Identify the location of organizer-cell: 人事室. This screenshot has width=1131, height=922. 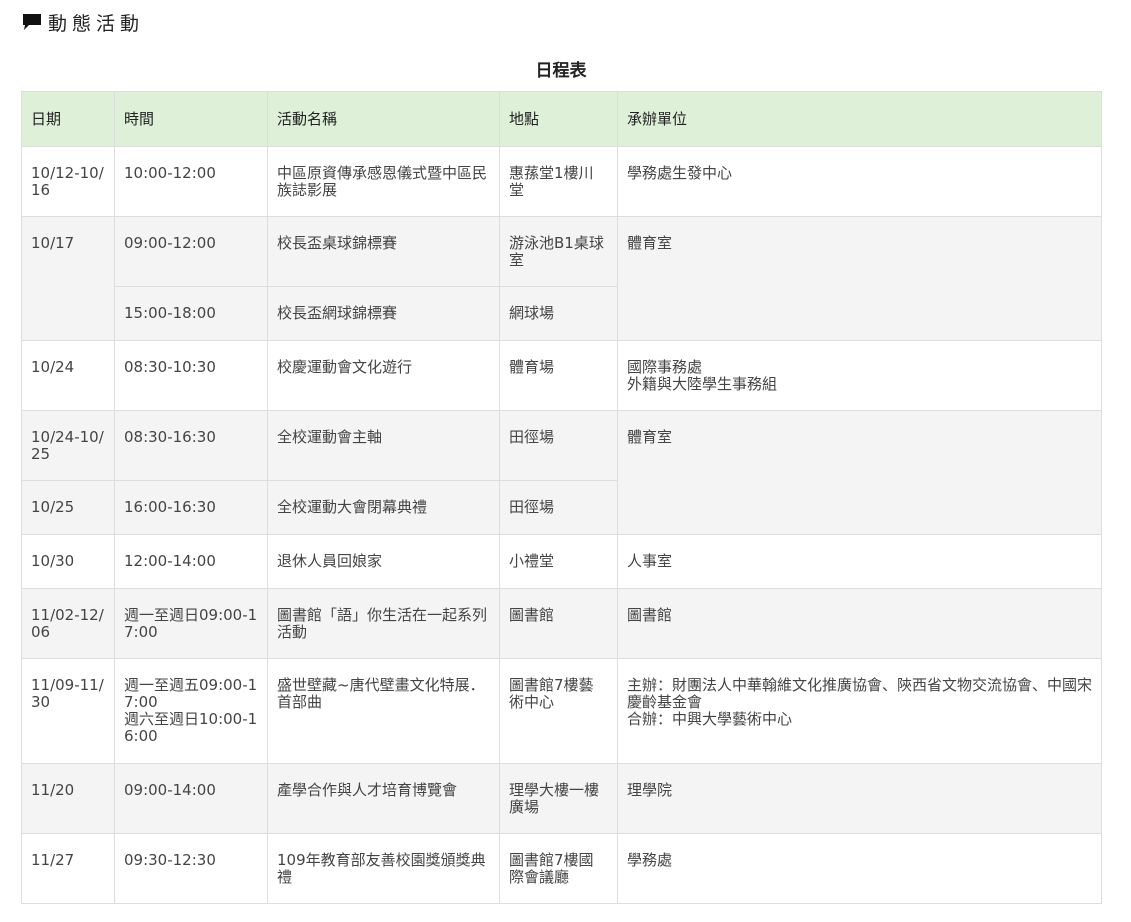
(859, 561).